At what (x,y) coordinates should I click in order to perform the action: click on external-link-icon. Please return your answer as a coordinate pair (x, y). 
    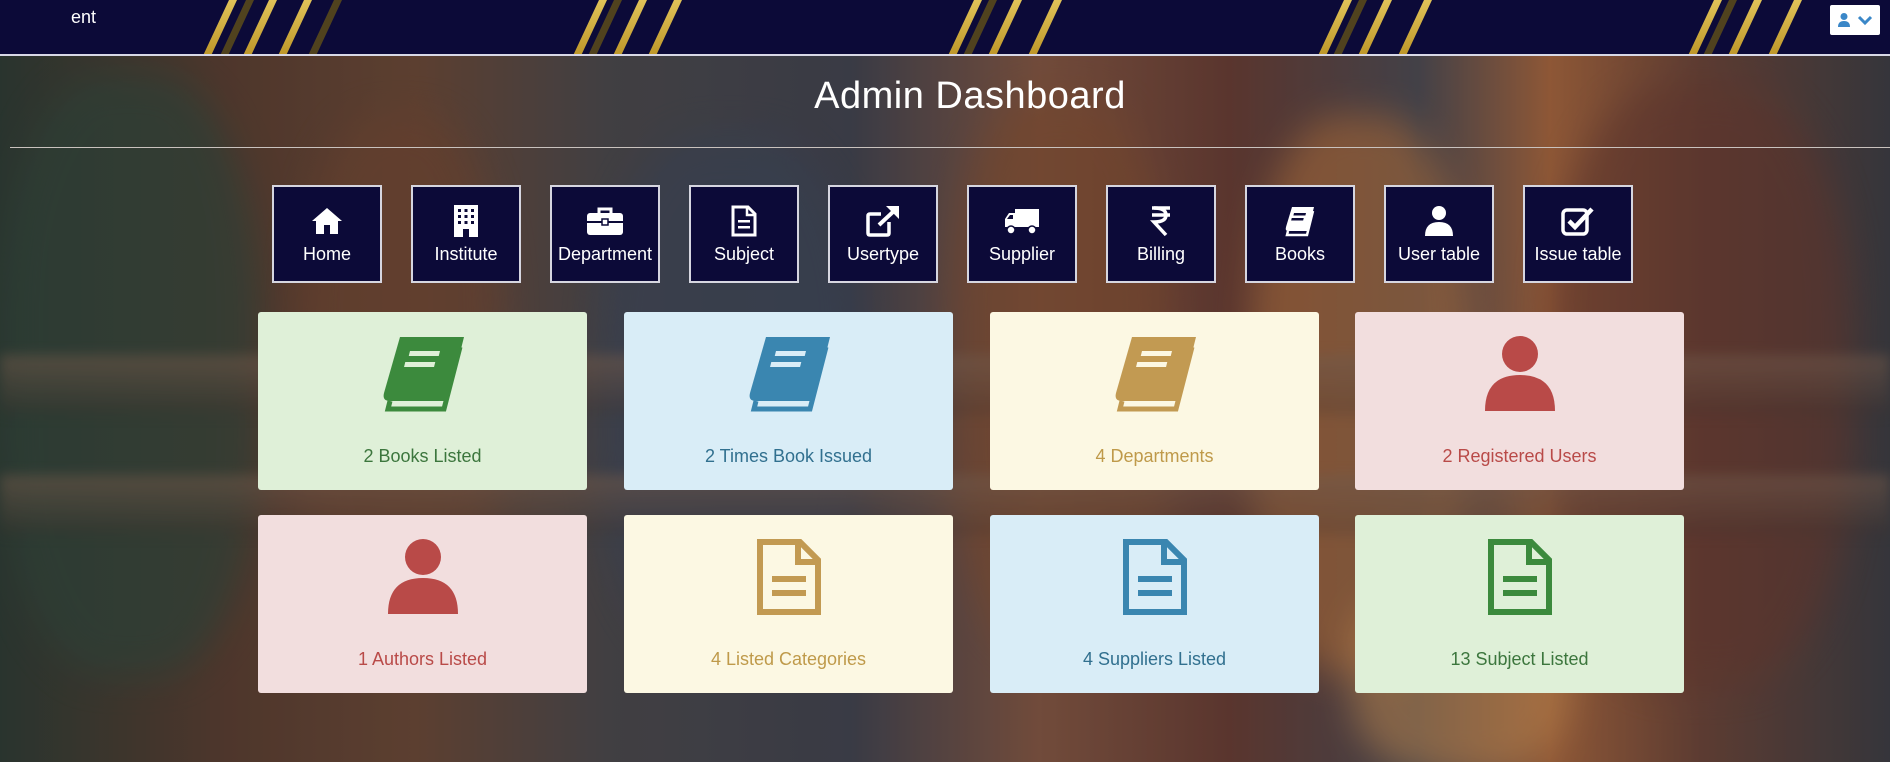
    Looking at the image, I should click on (883, 221).